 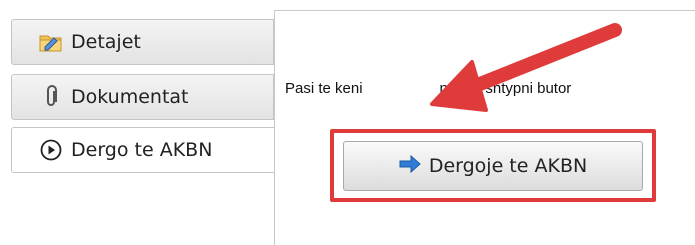 I want to click on tab-detajet: Detajet, so click(x=142, y=42).